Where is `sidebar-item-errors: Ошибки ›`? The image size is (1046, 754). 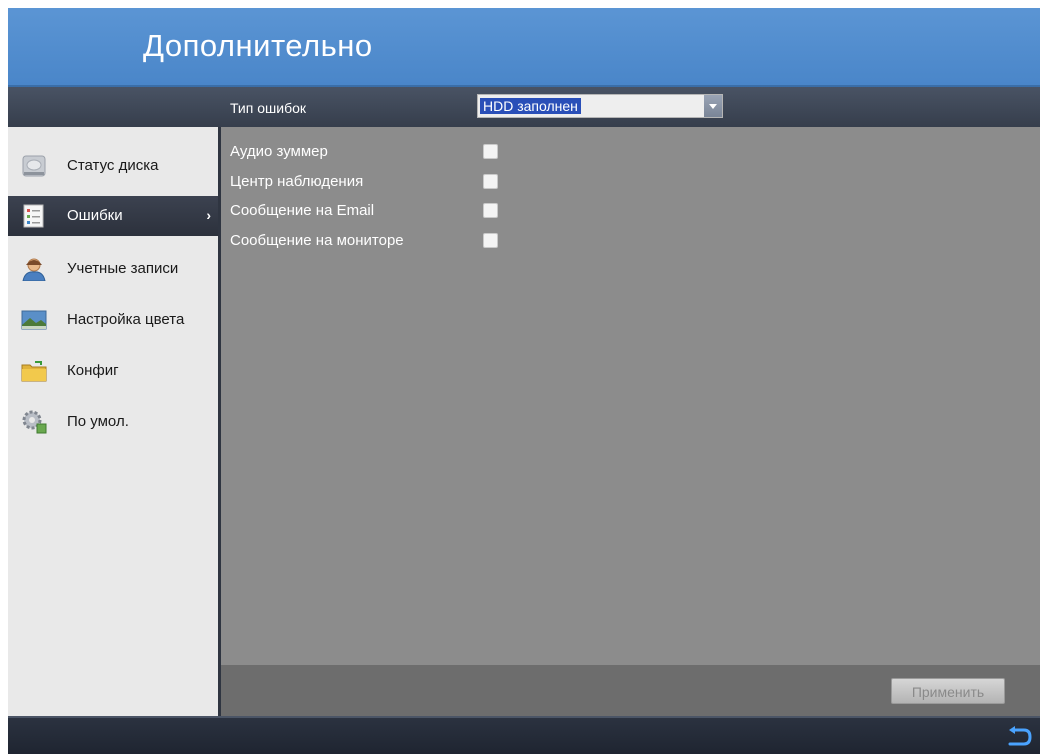 sidebar-item-errors: Ошибки › is located at coordinates (113, 216).